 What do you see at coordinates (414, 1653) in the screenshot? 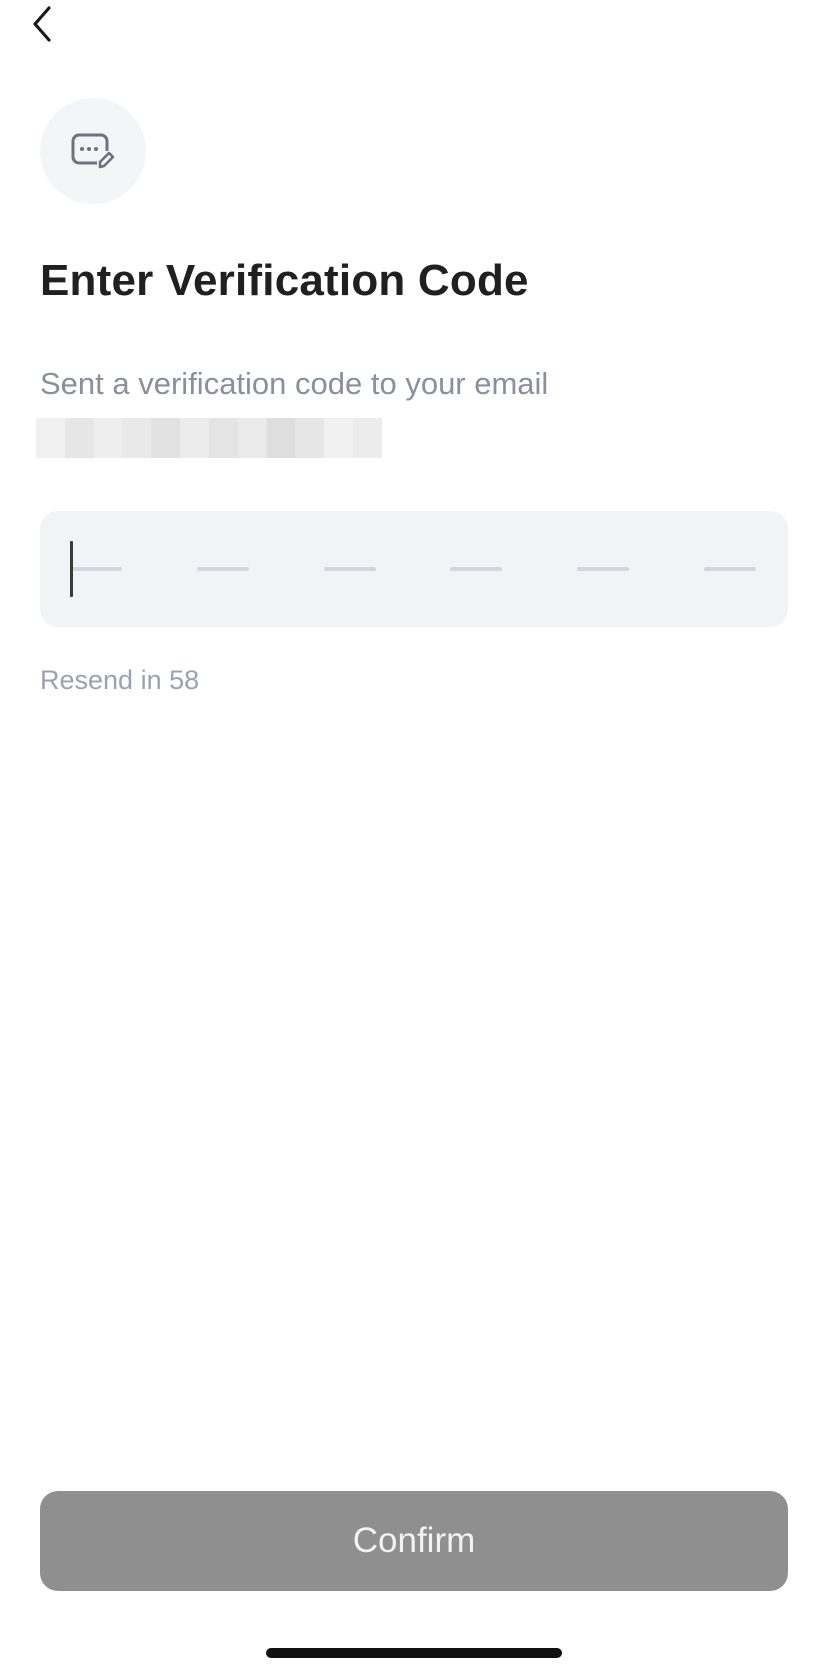
I see `home-indicator` at bounding box center [414, 1653].